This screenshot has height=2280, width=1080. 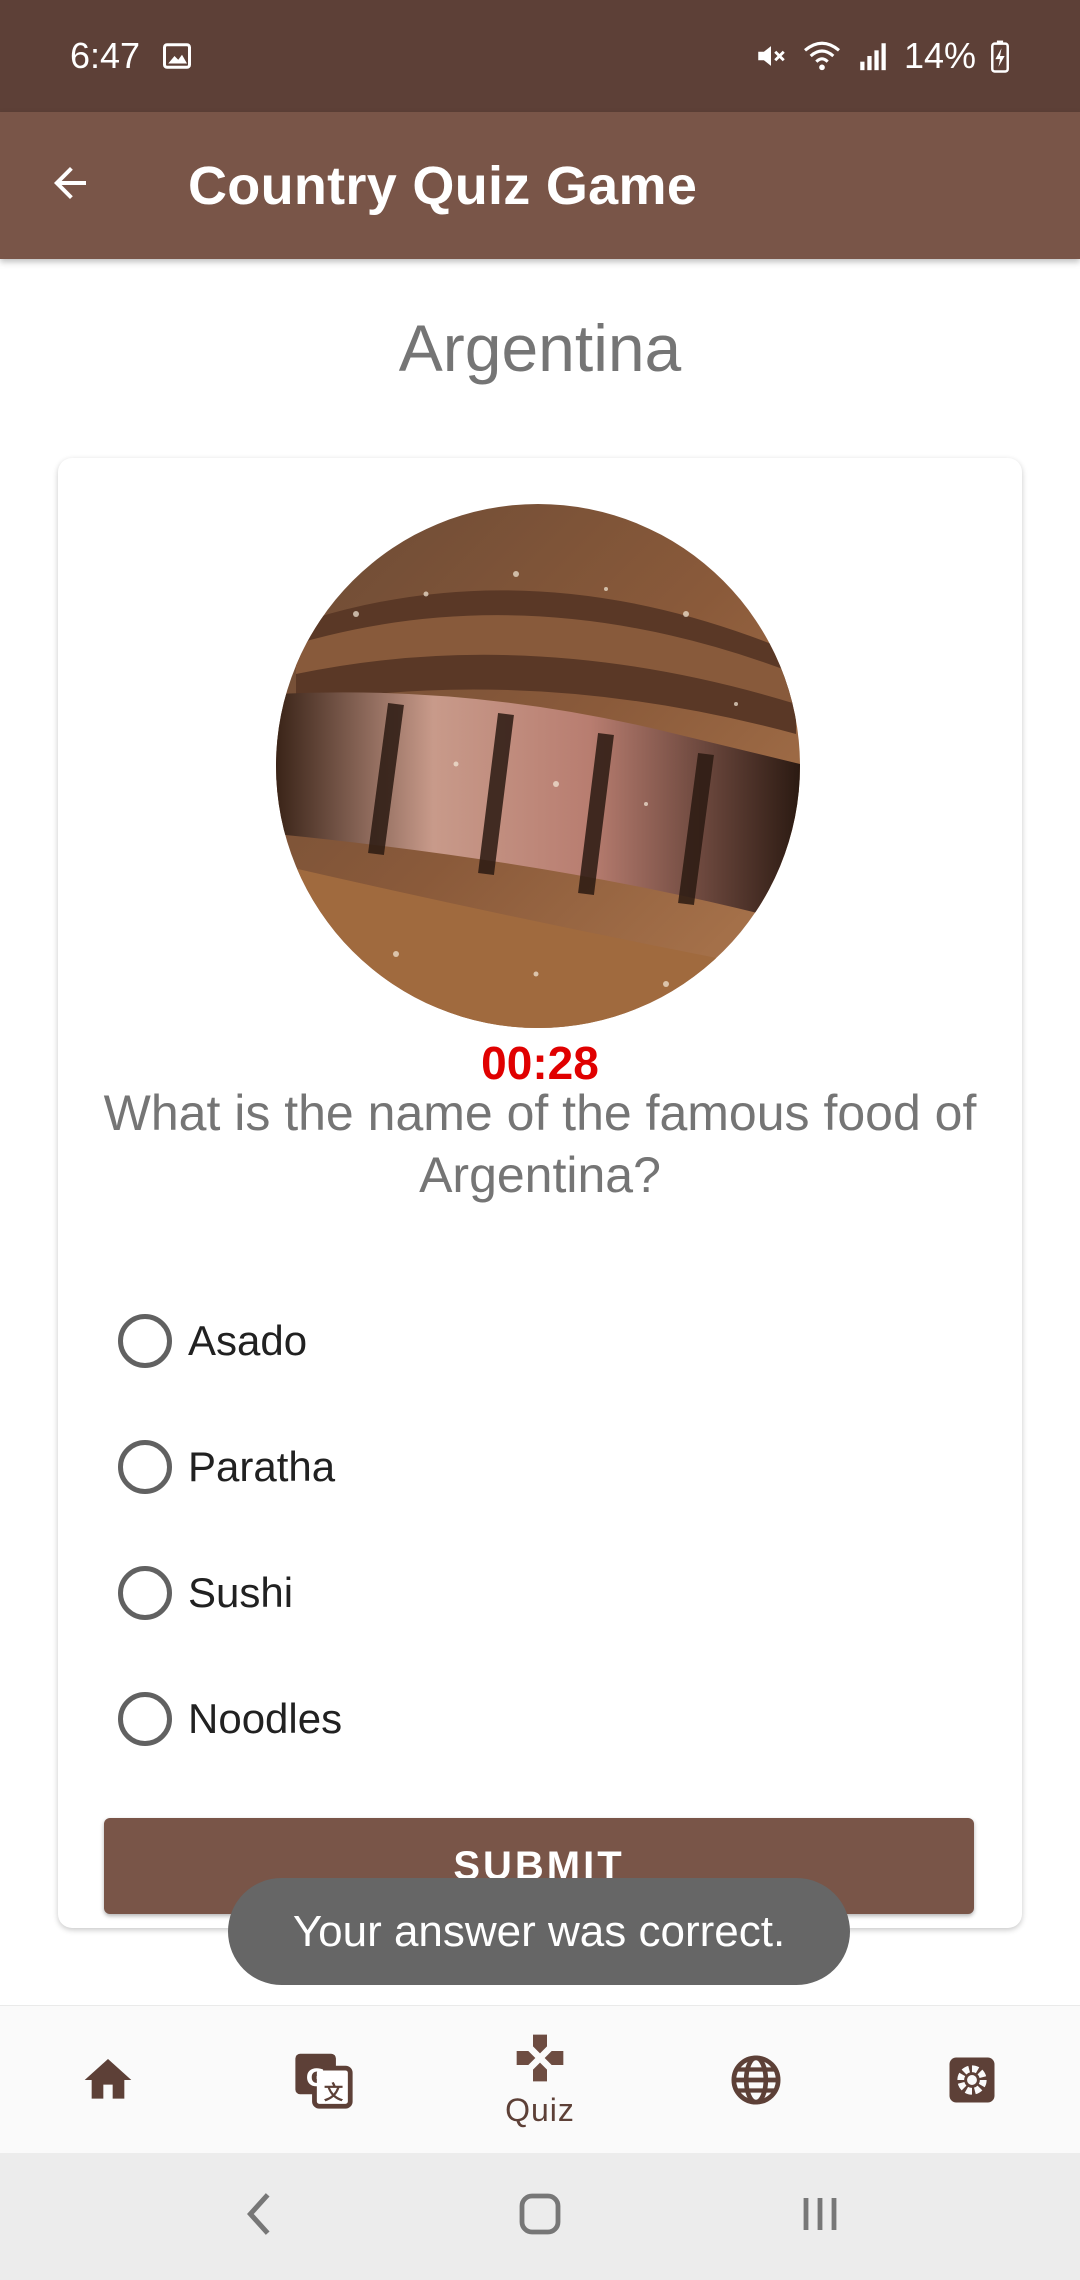 I want to click on nav-home, so click(x=108, y=2079).